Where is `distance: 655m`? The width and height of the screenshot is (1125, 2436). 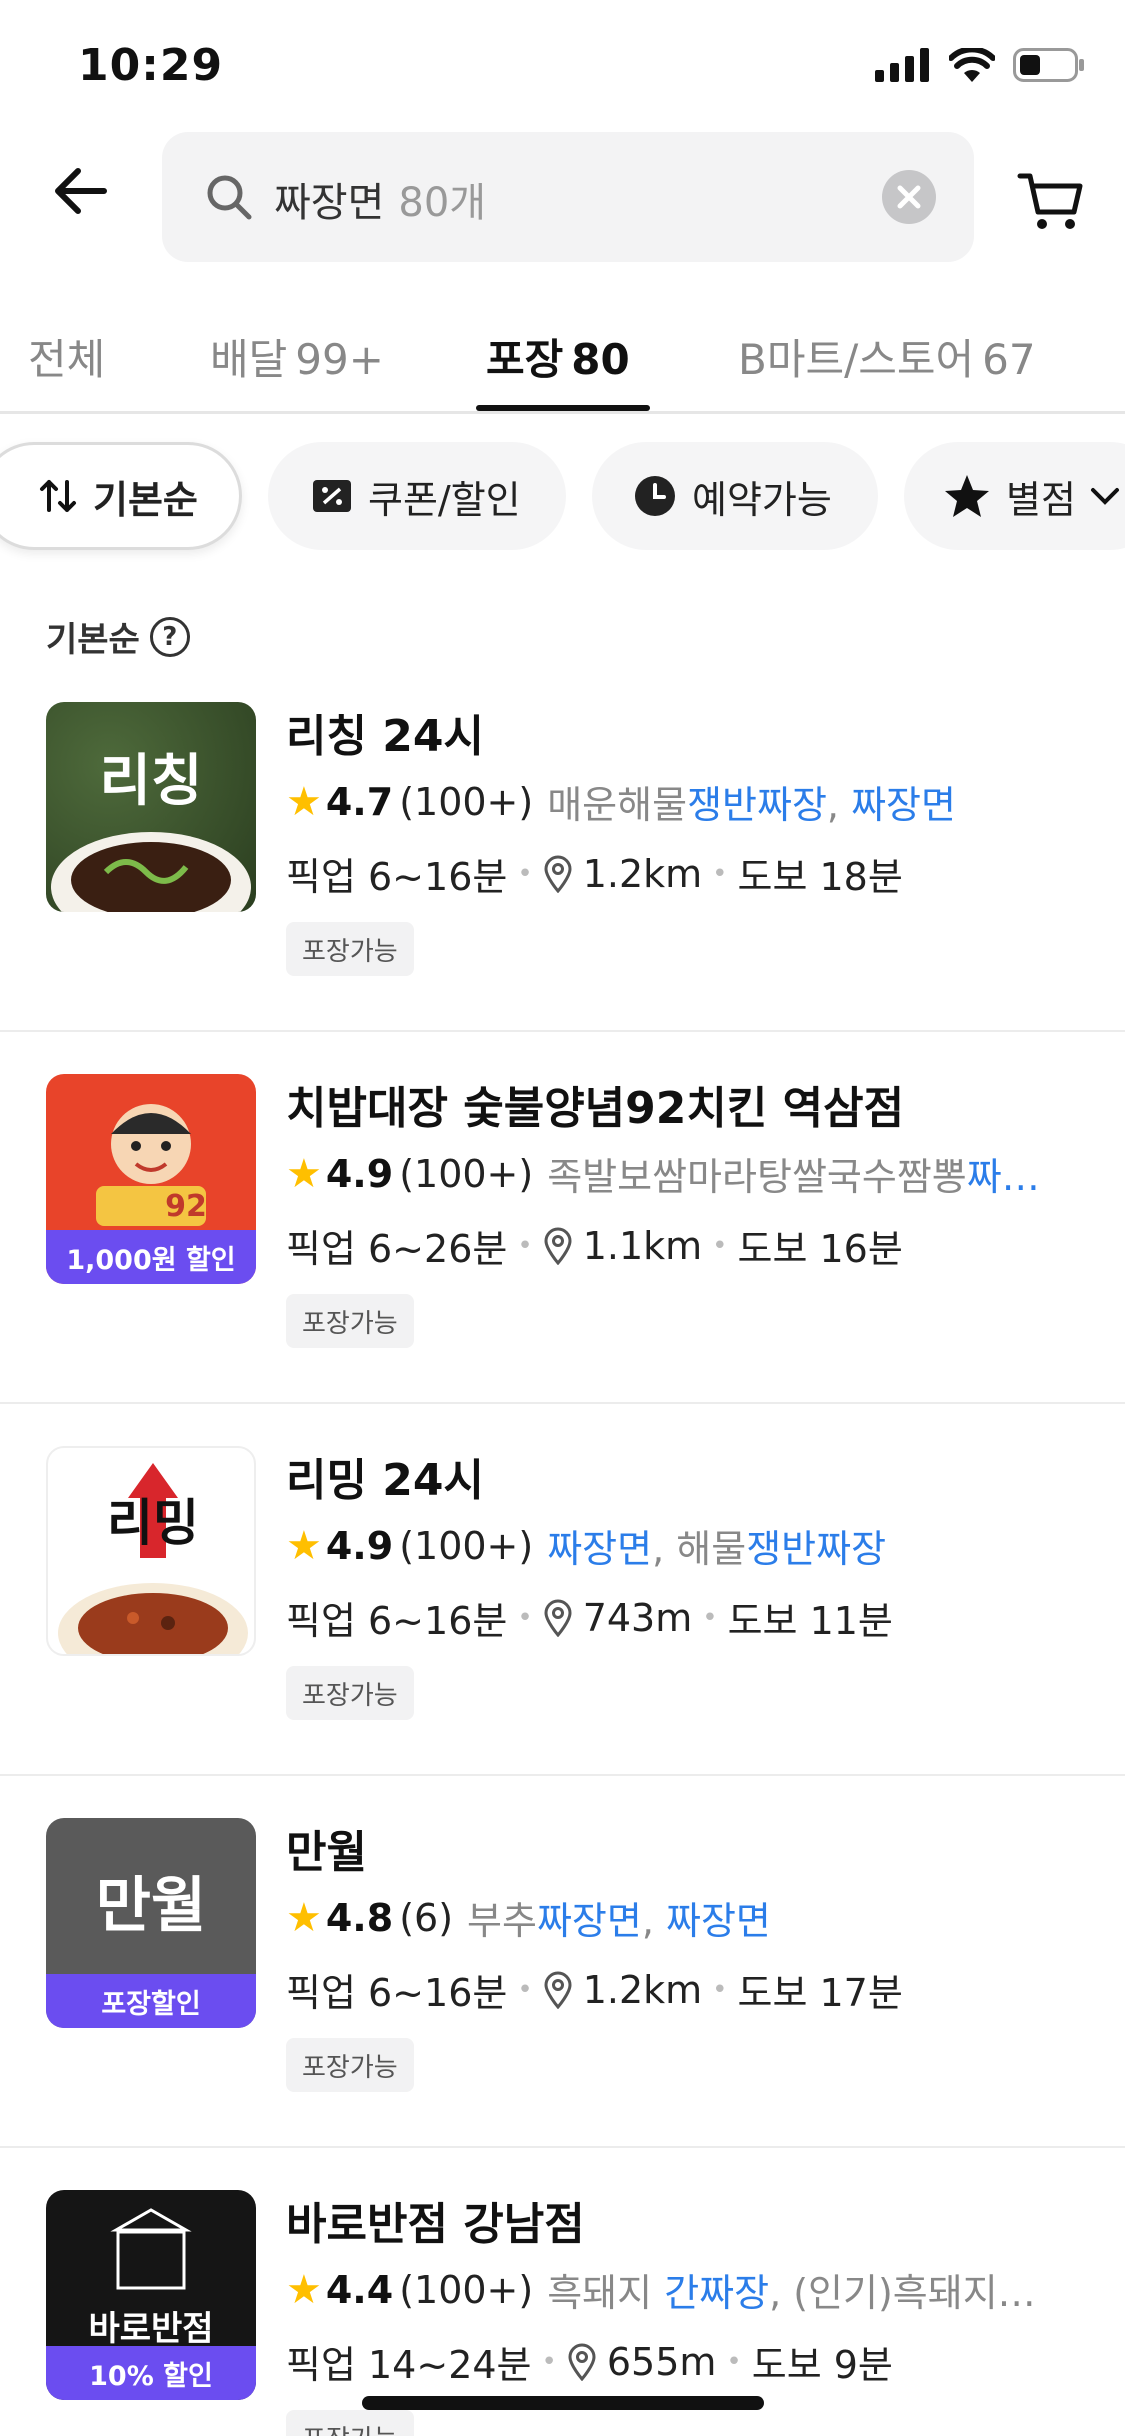 distance: 655m is located at coordinates (661, 2361).